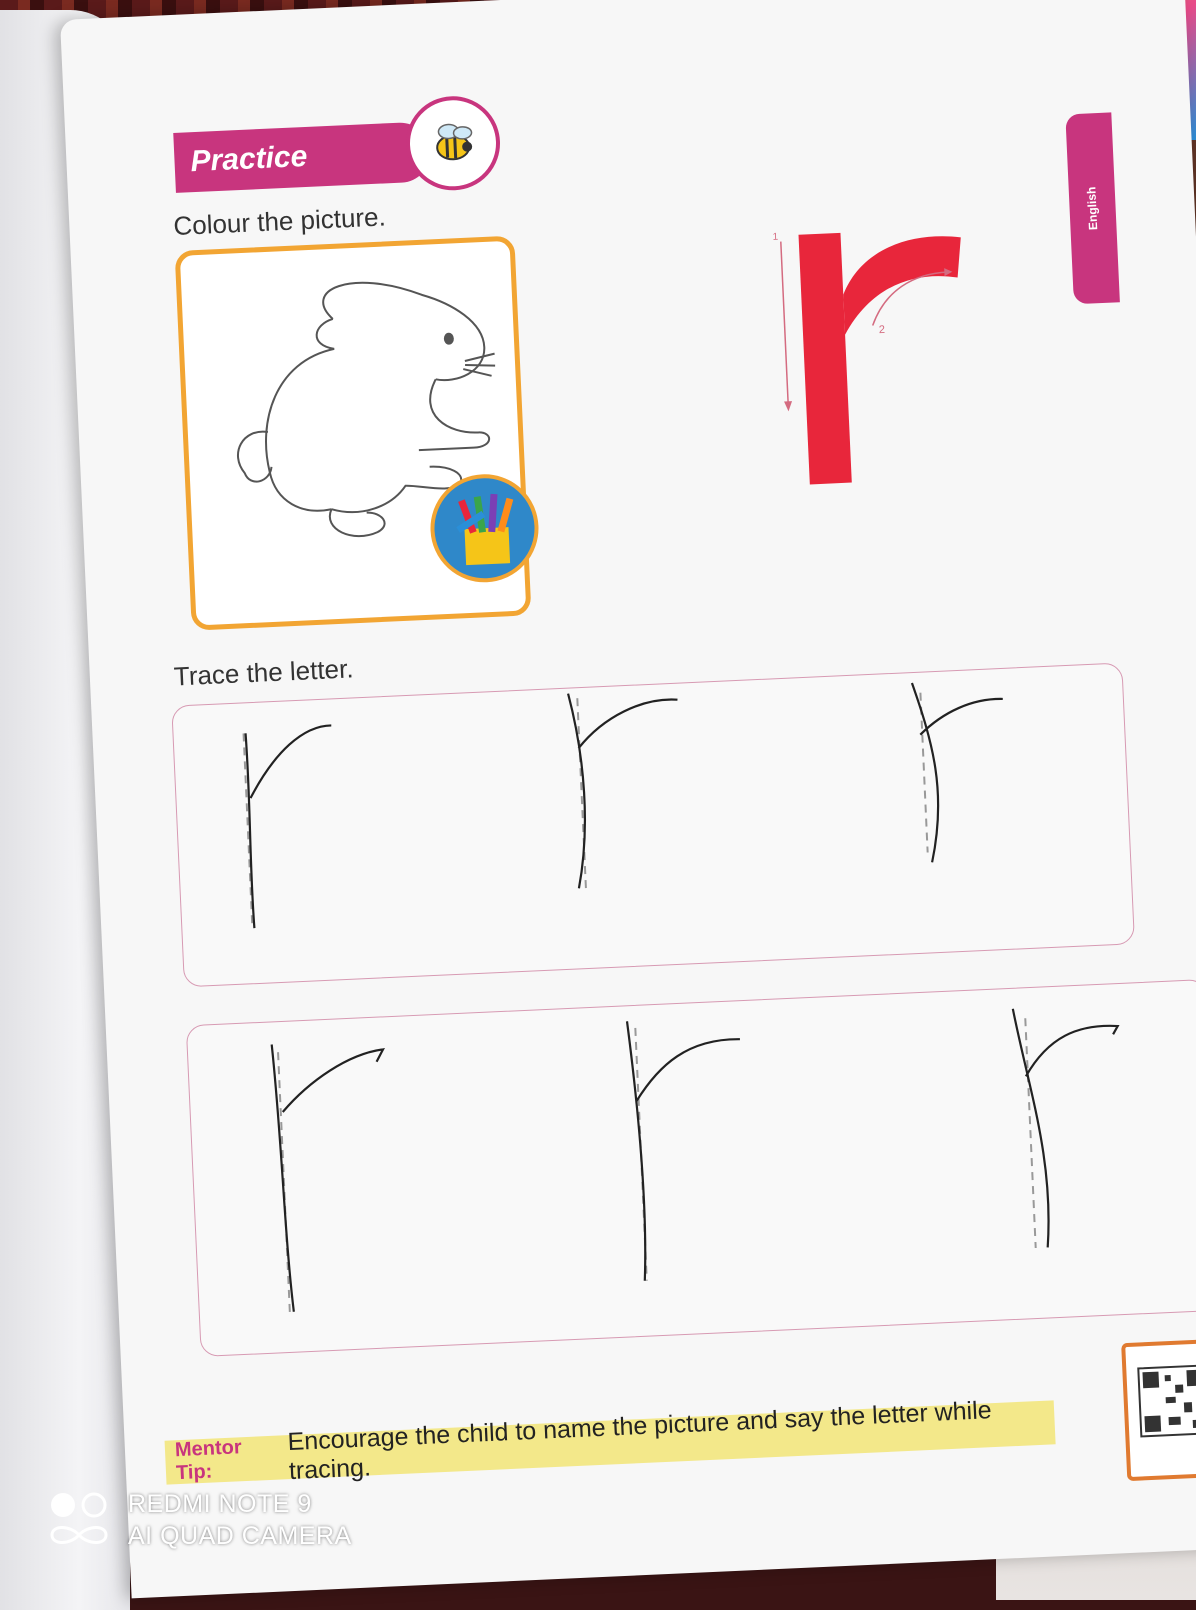 Image resolution: width=1196 pixels, height=1610 pixels. I want to click on trace-instruction: Trace the letter., so click(264, 672).